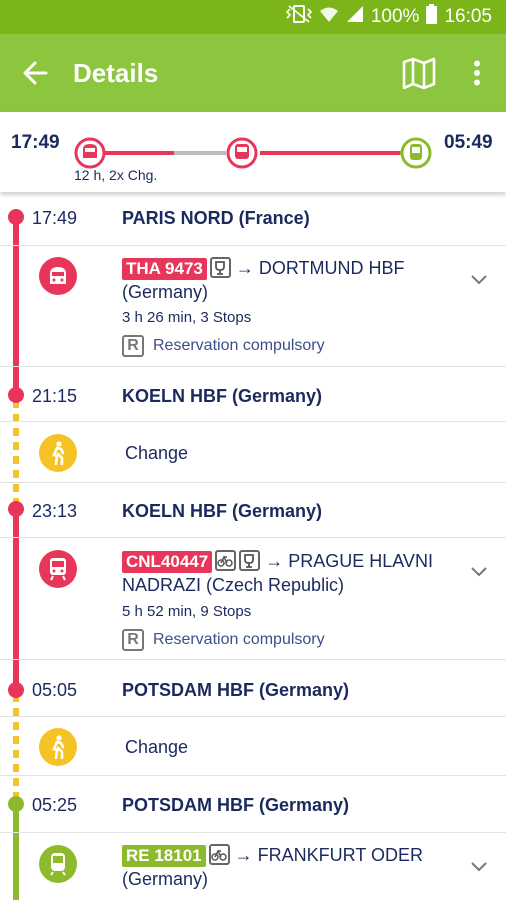 This screenshot has height=900, width=506. I want to click on stop-row: 05:05 POTSDAM HBF (Germany), so click(253, 688).